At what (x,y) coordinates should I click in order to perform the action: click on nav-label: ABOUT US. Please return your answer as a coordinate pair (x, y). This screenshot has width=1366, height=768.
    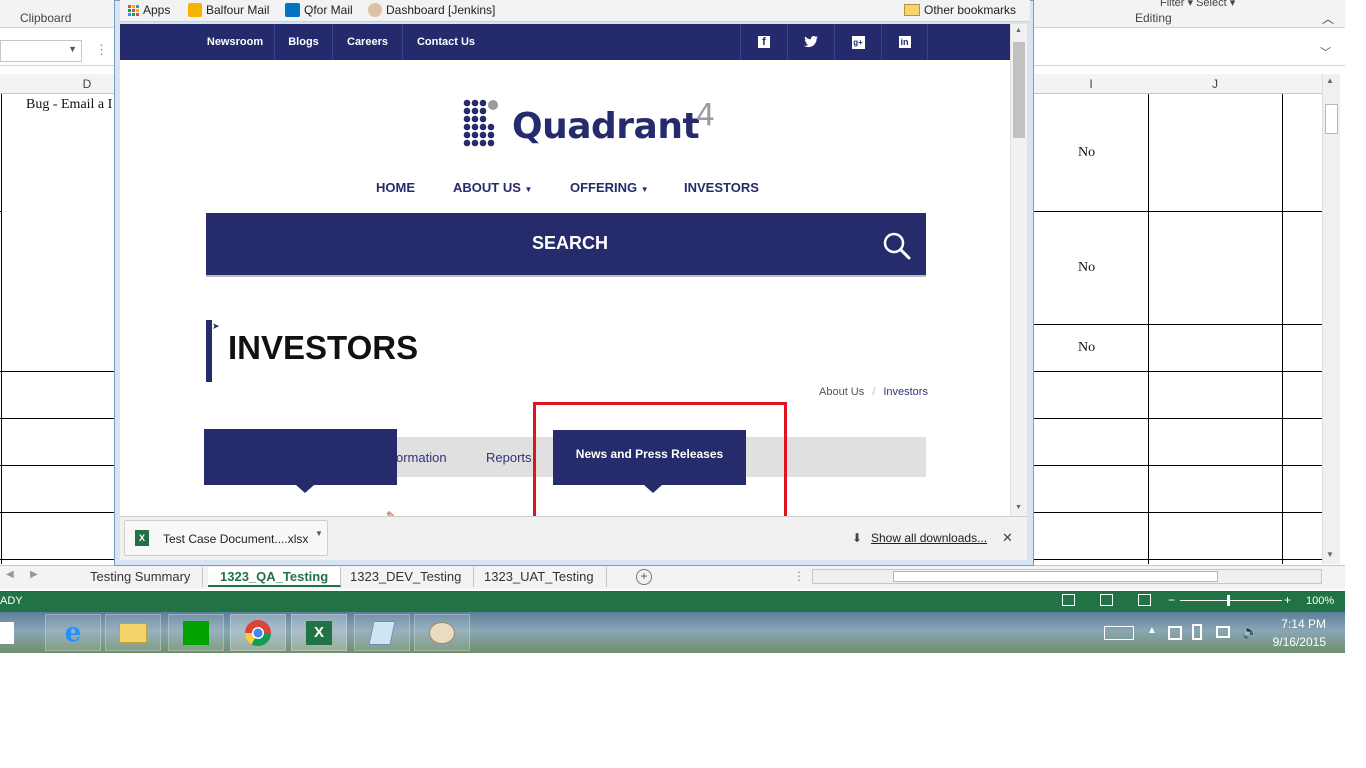
    Looking at the image, I should click on (487, 187).